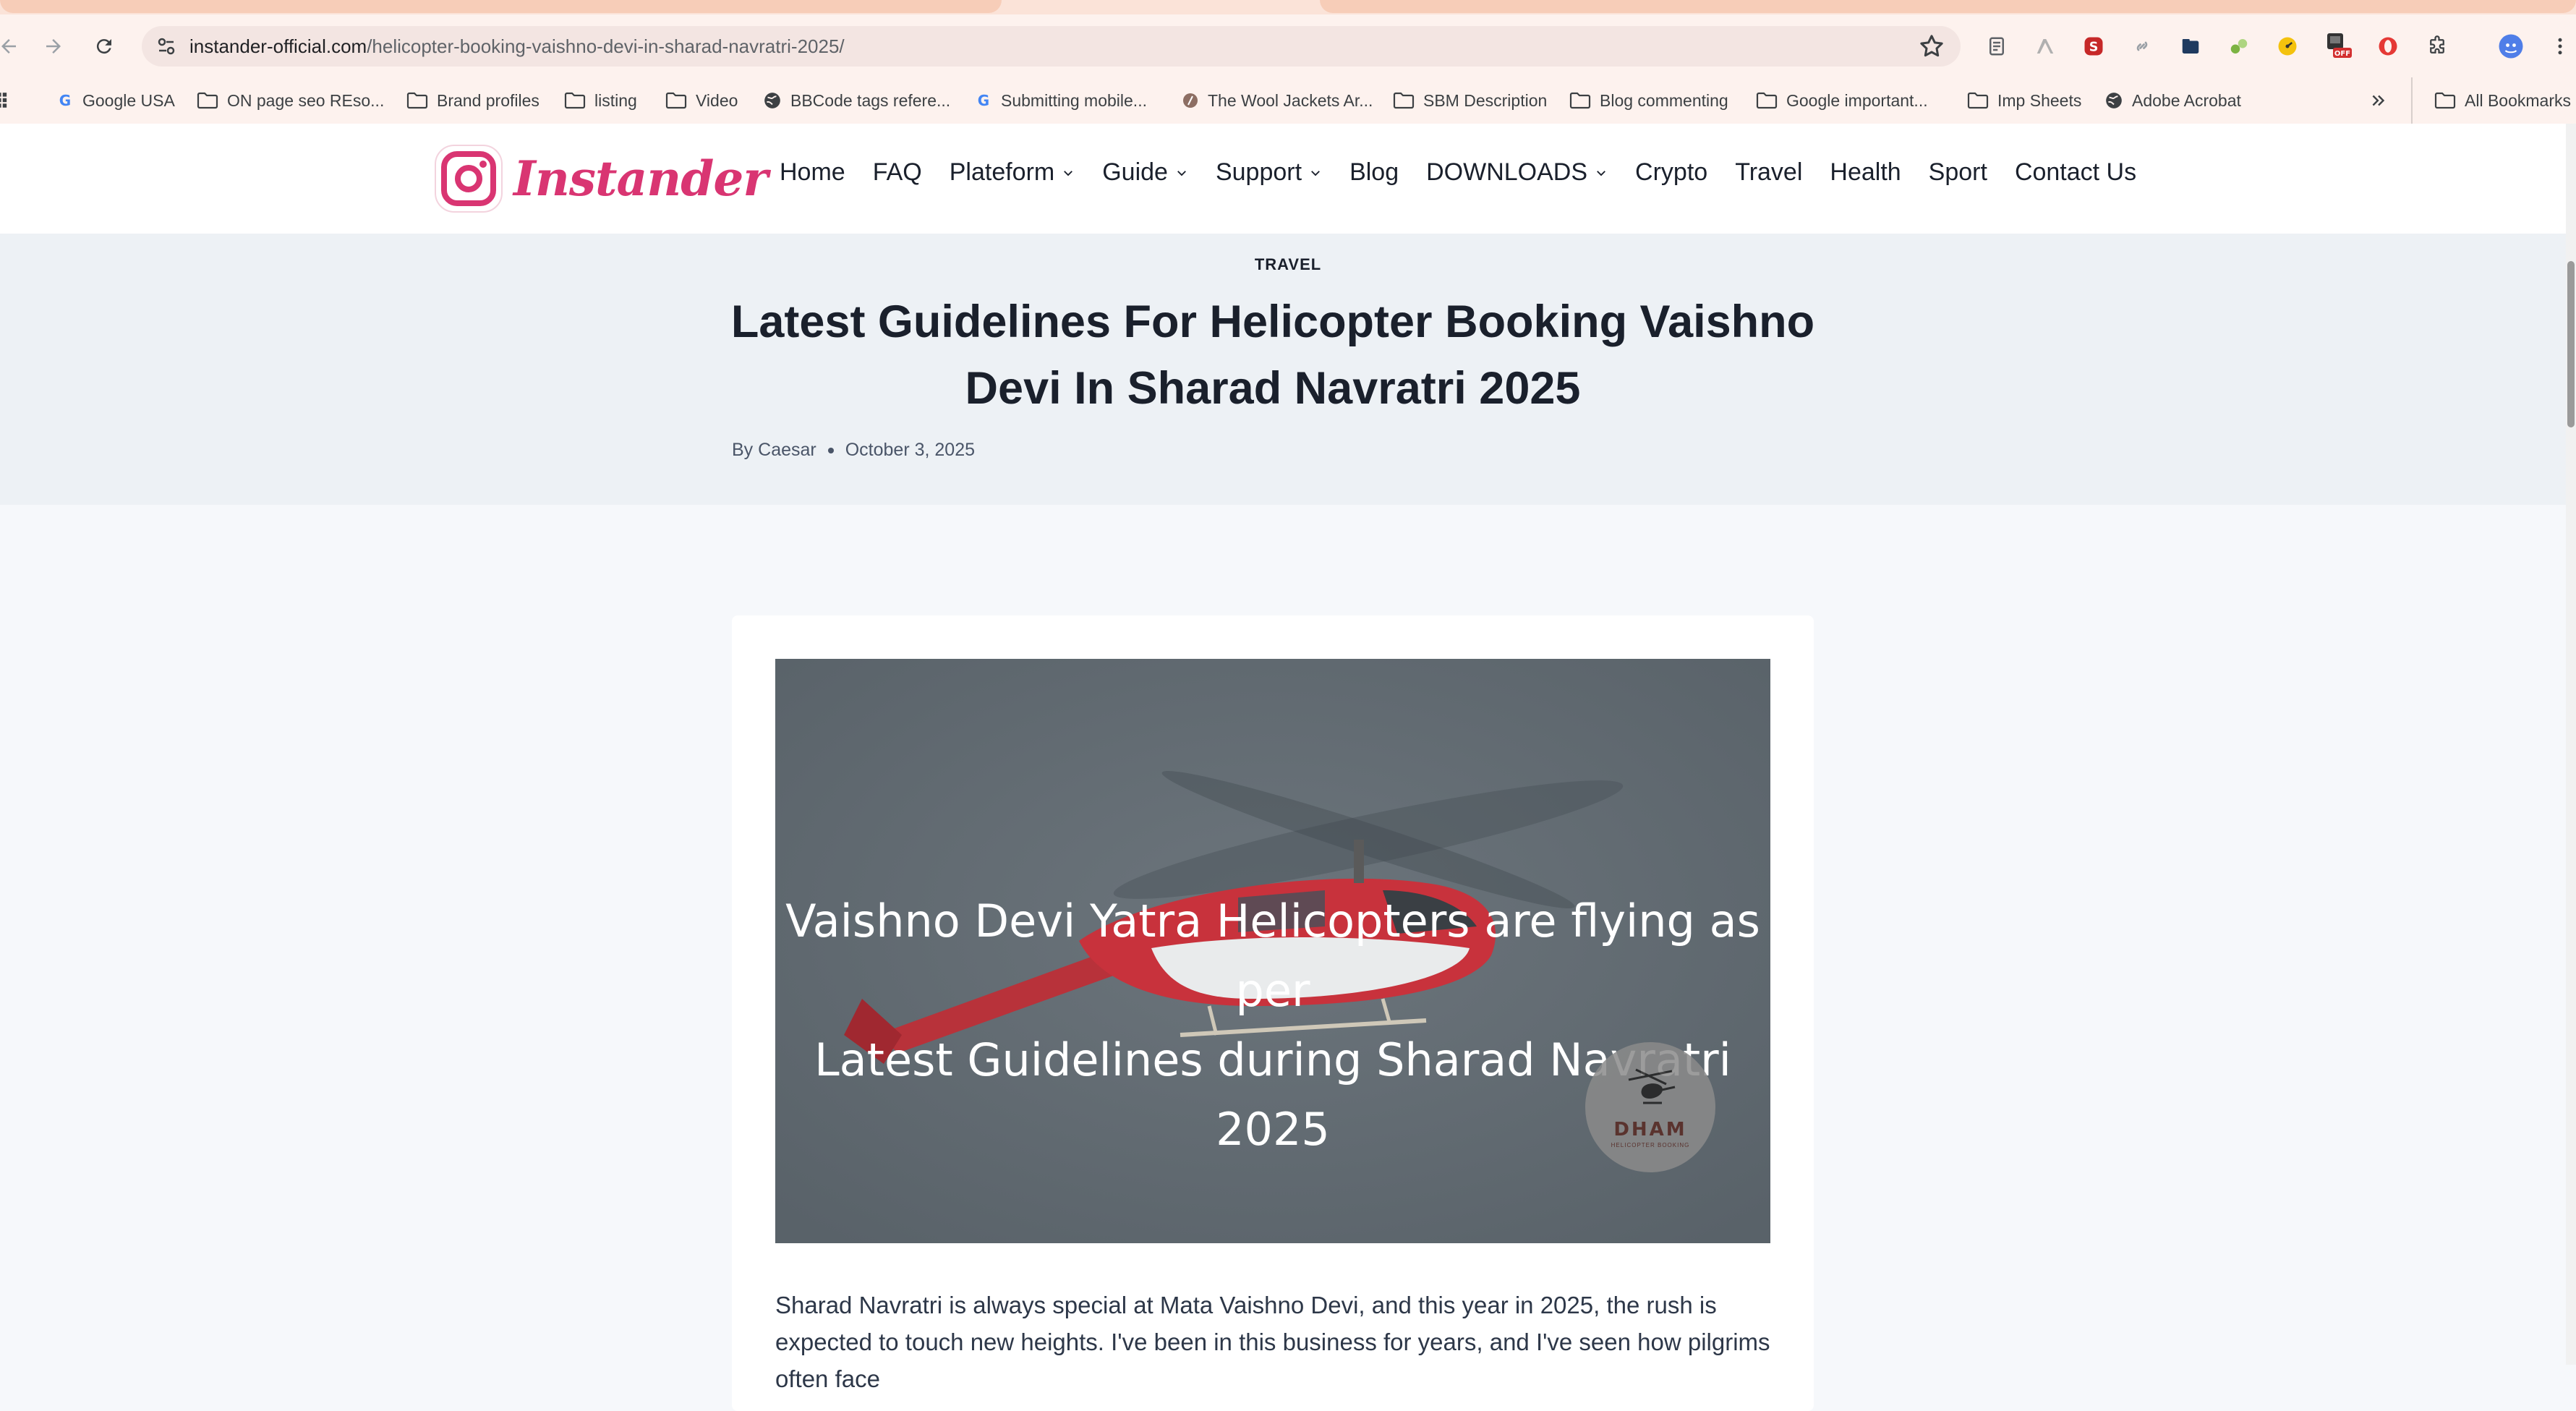 This screenshot has width=2576, height=1411. What do you see at coordinates (2378, 100) in the screenshot?
I see `bookmarks-overflow-icon` at bounding box center [2378, 100].